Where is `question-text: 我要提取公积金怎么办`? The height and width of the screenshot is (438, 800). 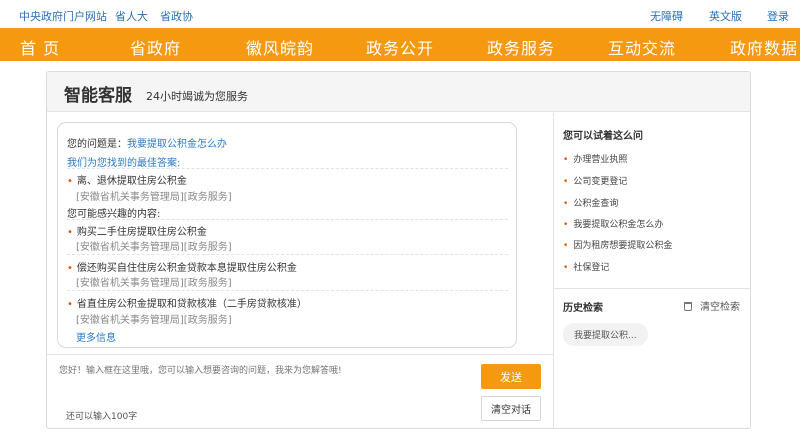
question-text: 我要提取公积金怎么办 is located at coordinates (177, 144).